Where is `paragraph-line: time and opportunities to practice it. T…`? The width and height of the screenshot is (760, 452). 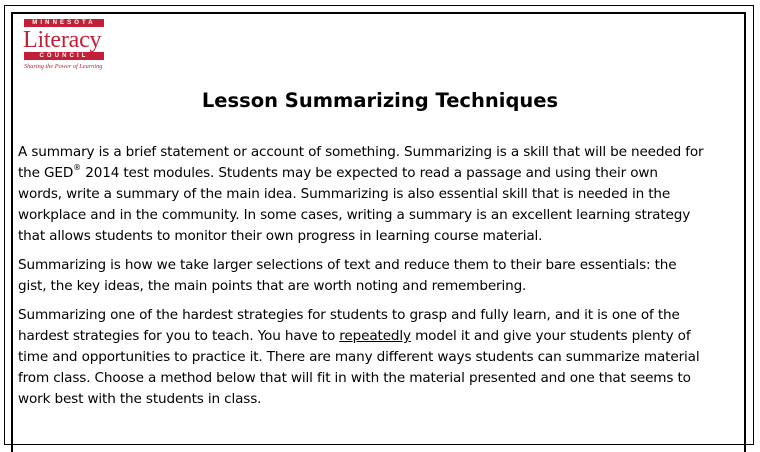
paragraph-line: time and opportunities to practice it. T… is located at coordinates (359, 357).